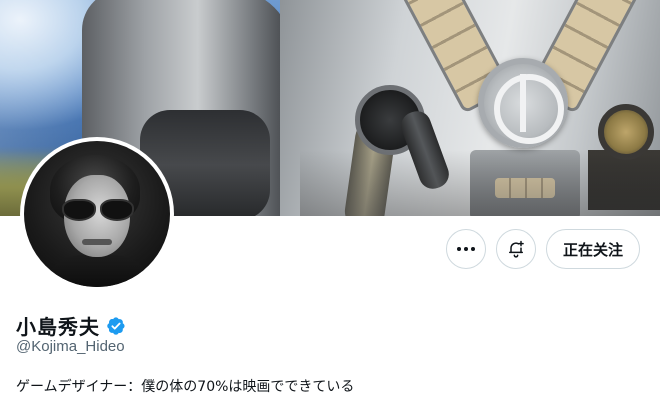  I want to click on avatar-photo, so click(97, 214).